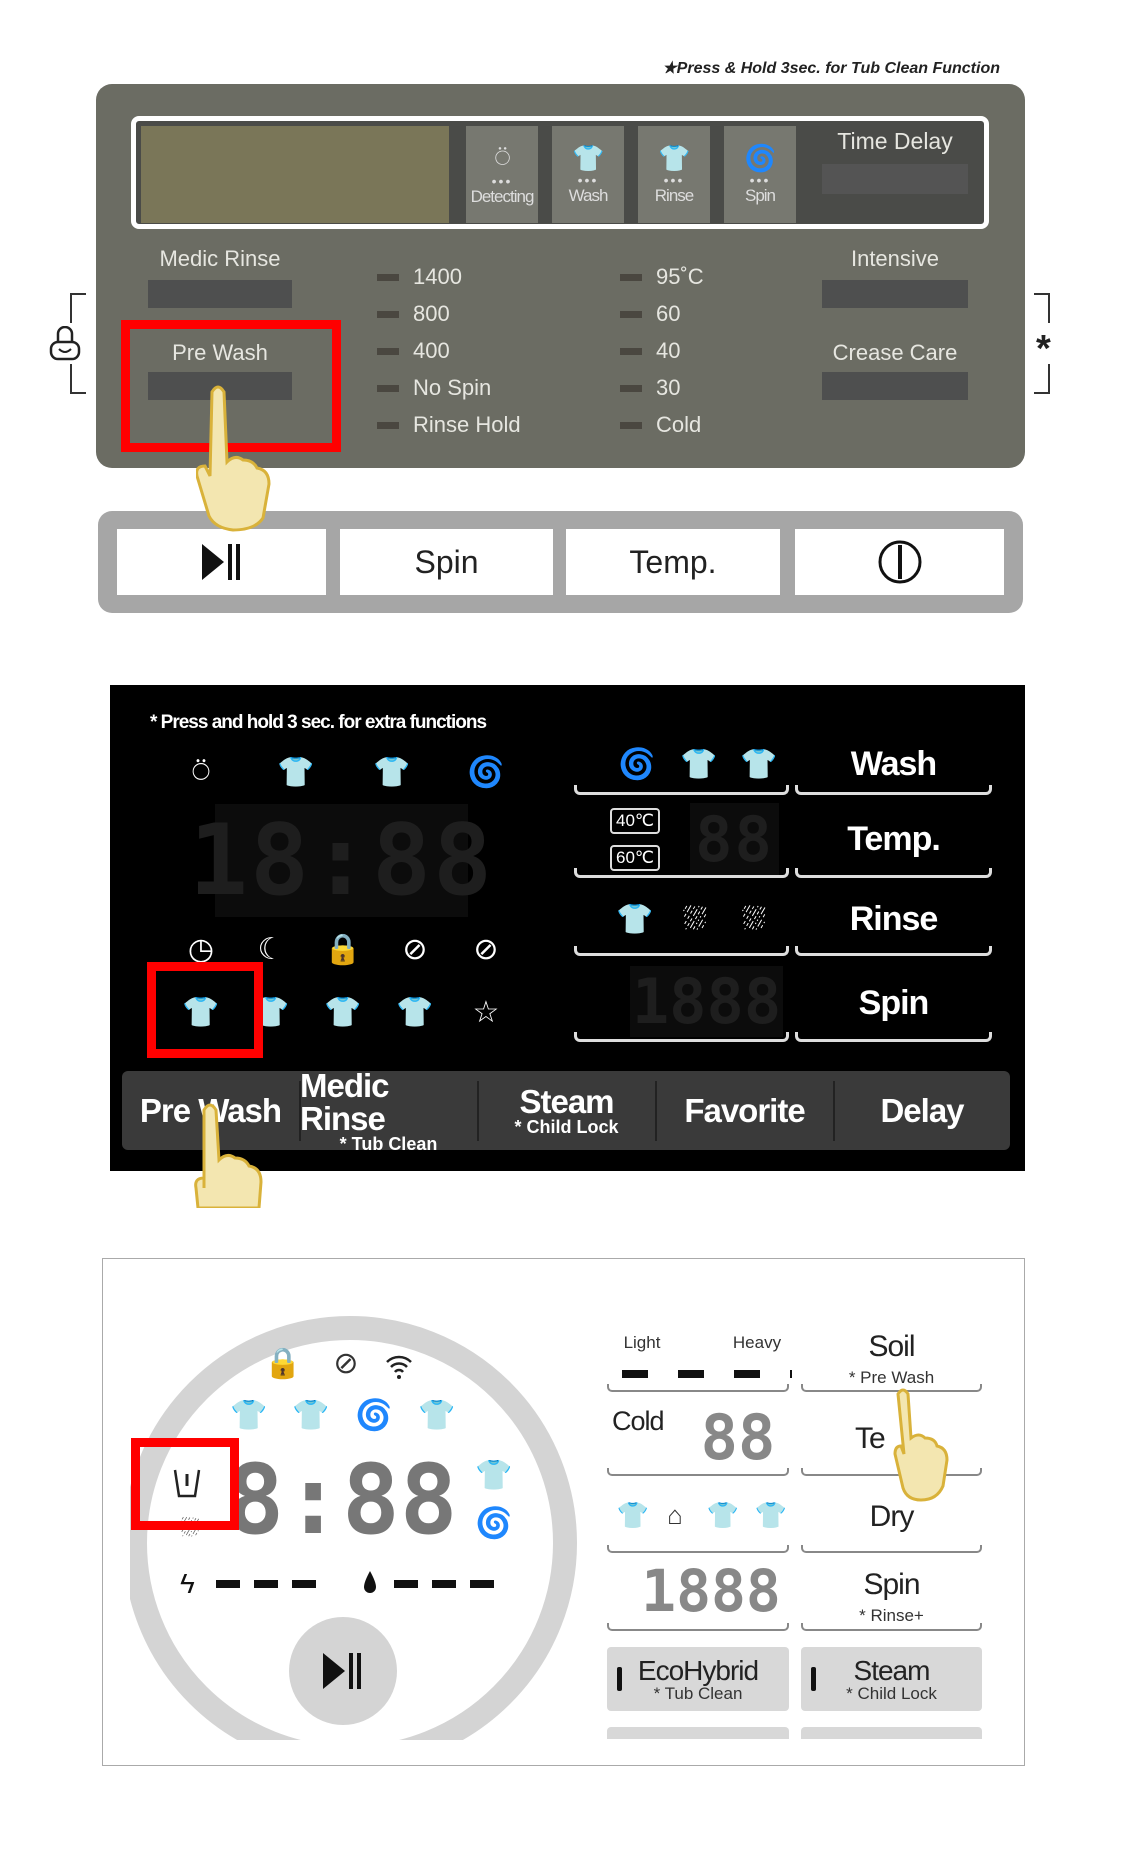 The image size is (1123, 1860). I want to click on soil-level, so click(707, 1374).